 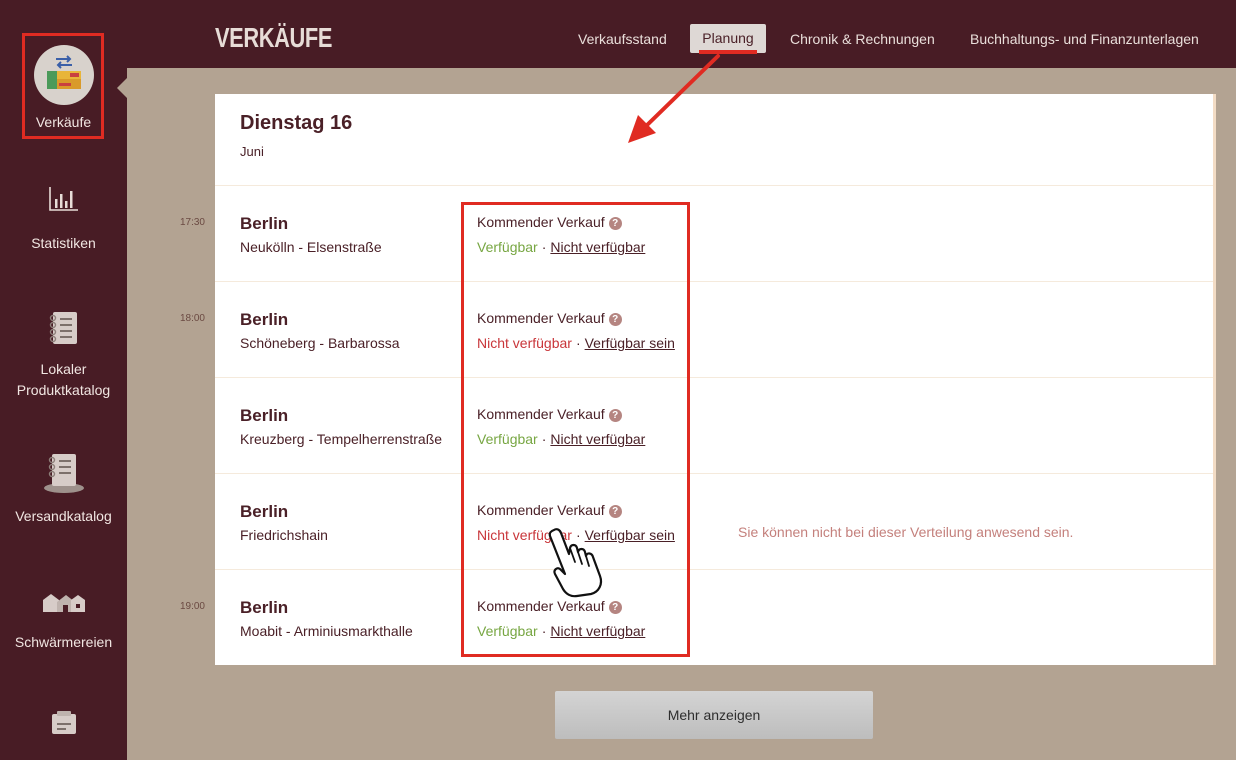 I want to click on tab-planung: Planung, so click(x=728, y=38).